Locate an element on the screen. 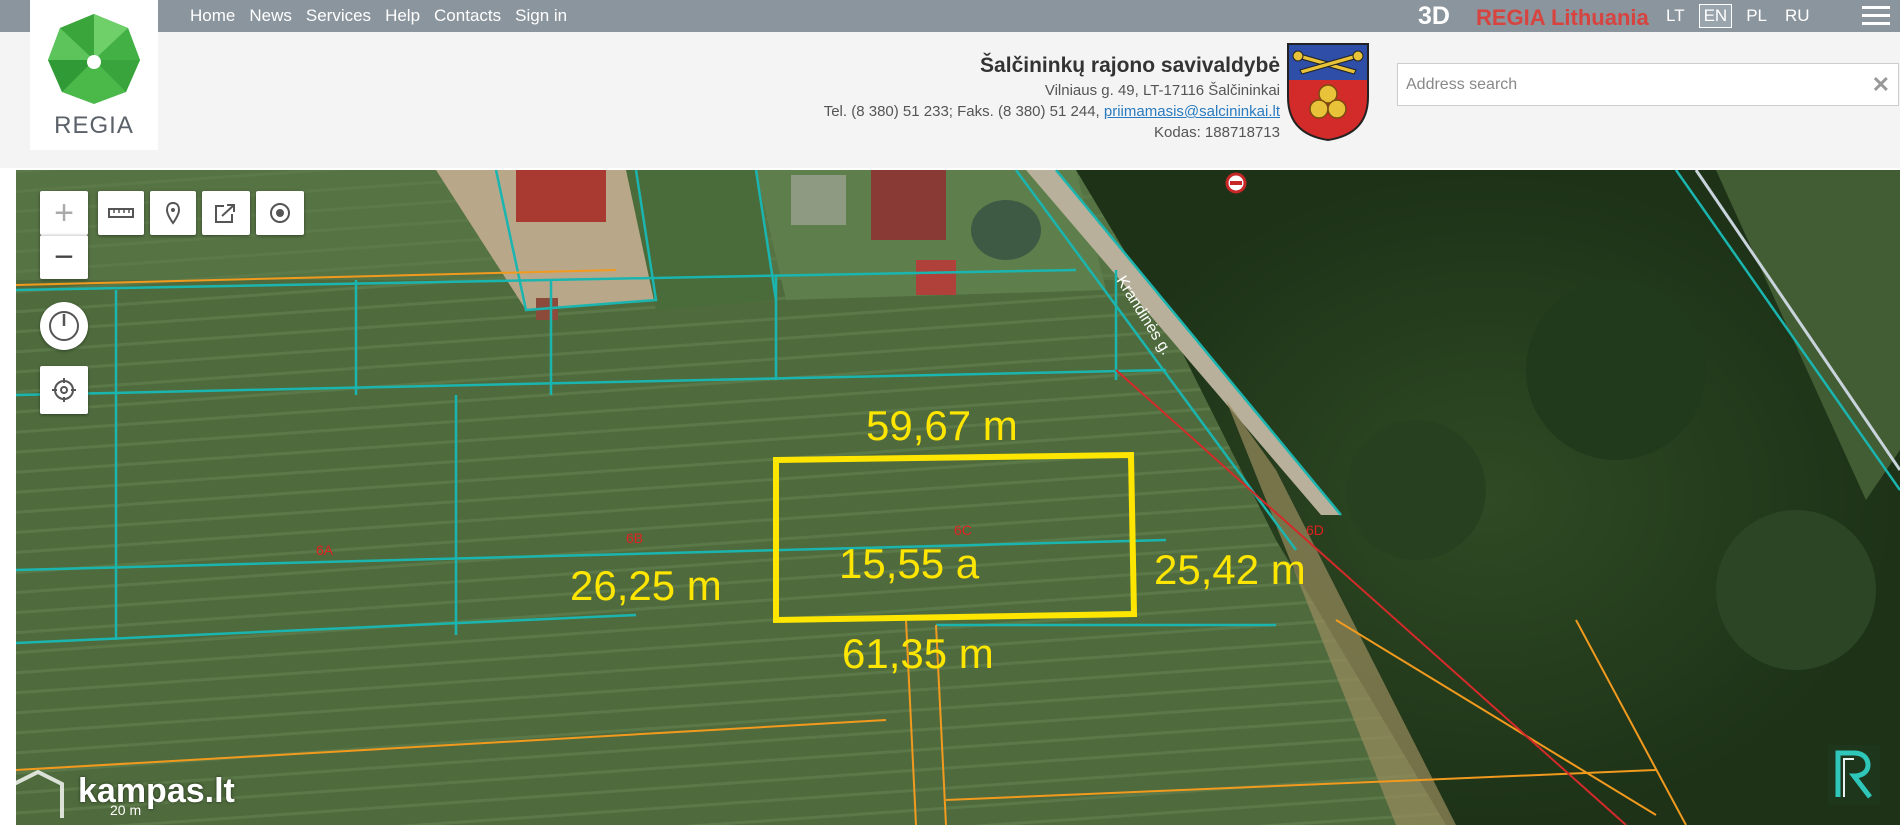 This screenshot has height=829, width=1900. share-icon is located at coordinates (225, 213).